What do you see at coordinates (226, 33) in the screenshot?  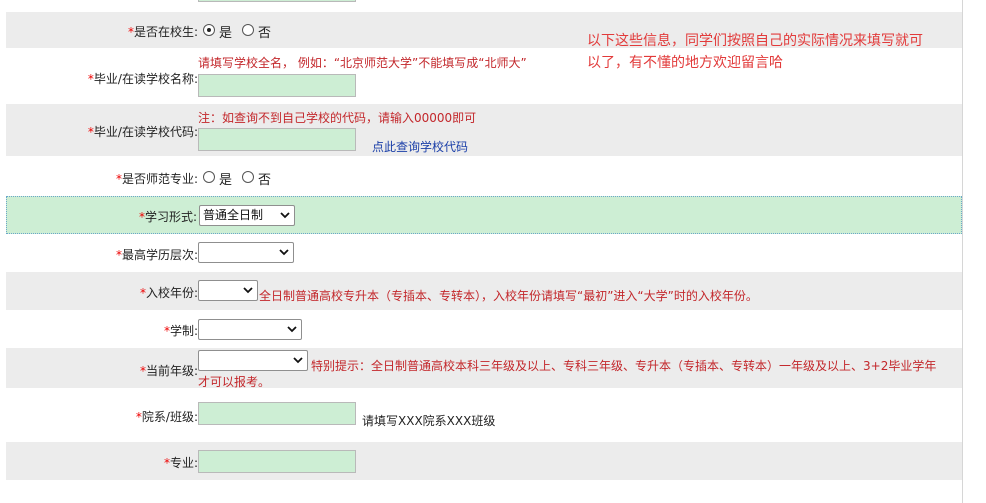 I see `in-school-yes-label: 是` at bounding box center [226, 33].